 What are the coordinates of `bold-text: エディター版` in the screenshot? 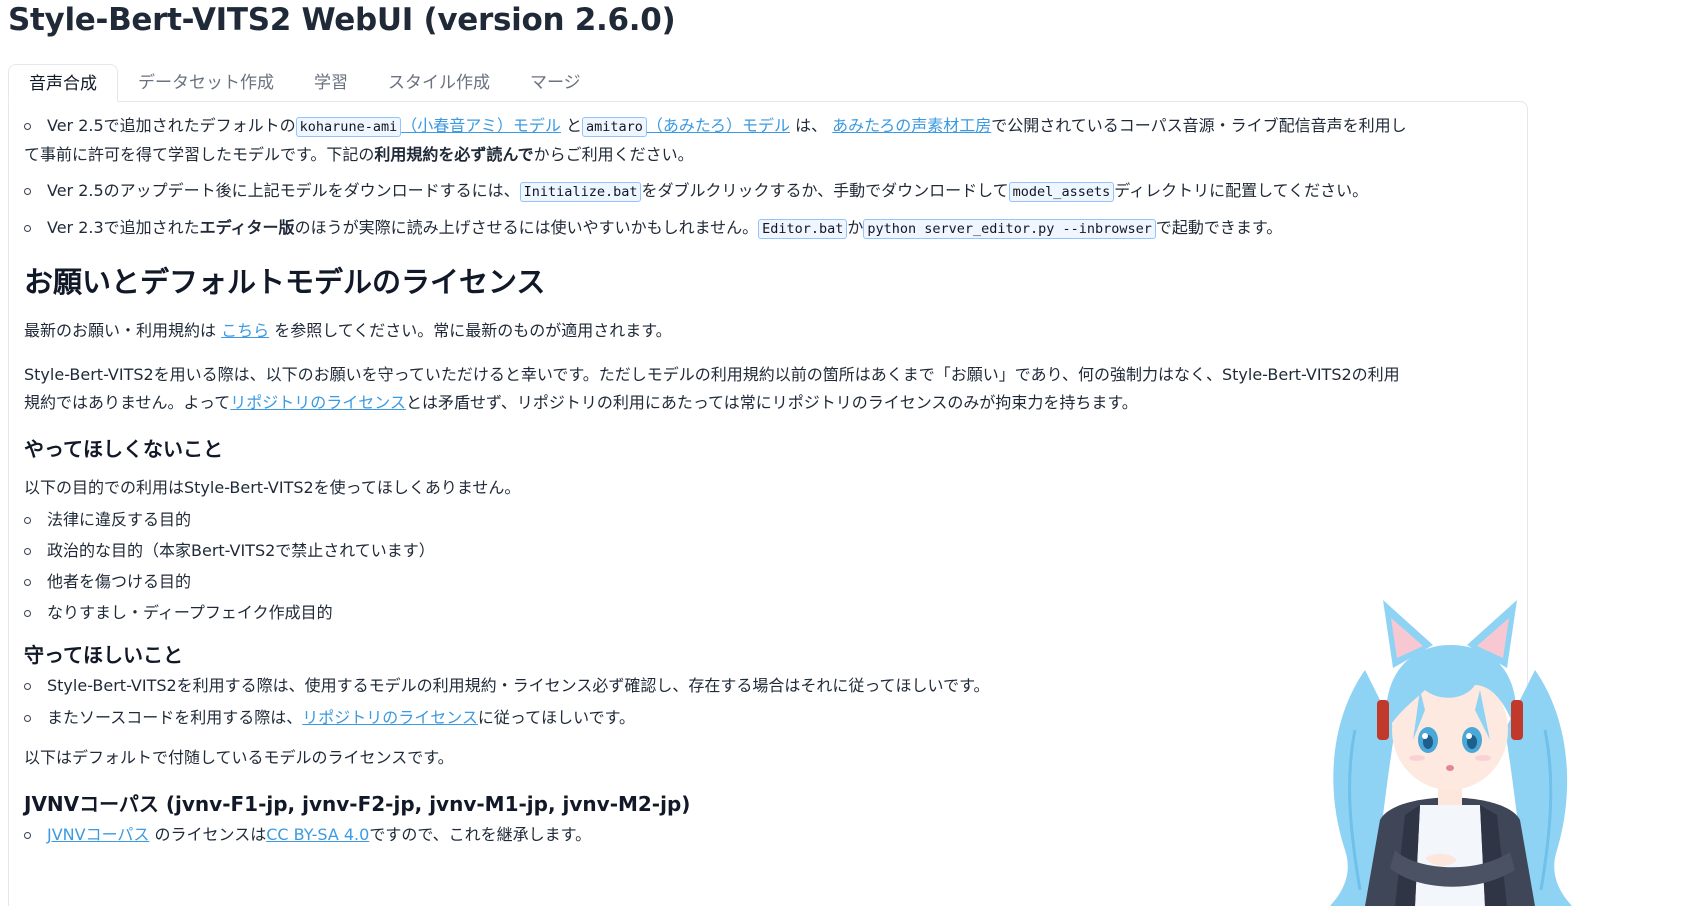 It's located at (247, 227).